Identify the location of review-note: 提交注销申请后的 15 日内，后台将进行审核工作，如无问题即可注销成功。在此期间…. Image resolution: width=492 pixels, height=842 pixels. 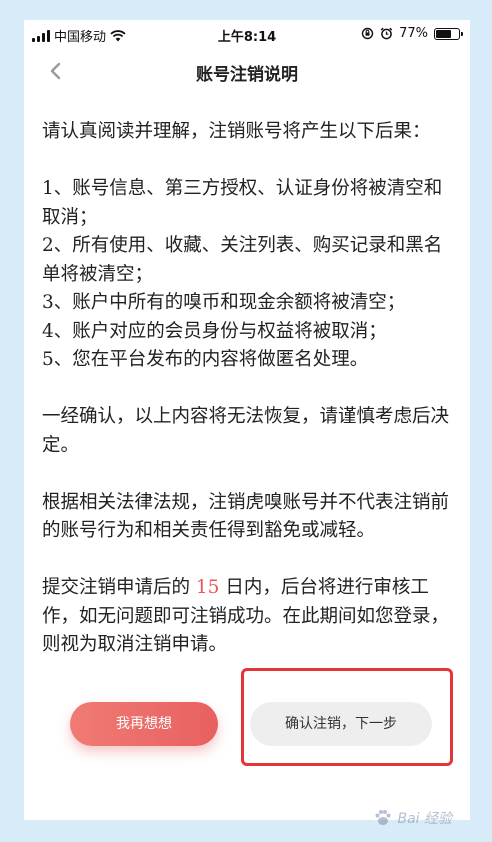
(248, 617).